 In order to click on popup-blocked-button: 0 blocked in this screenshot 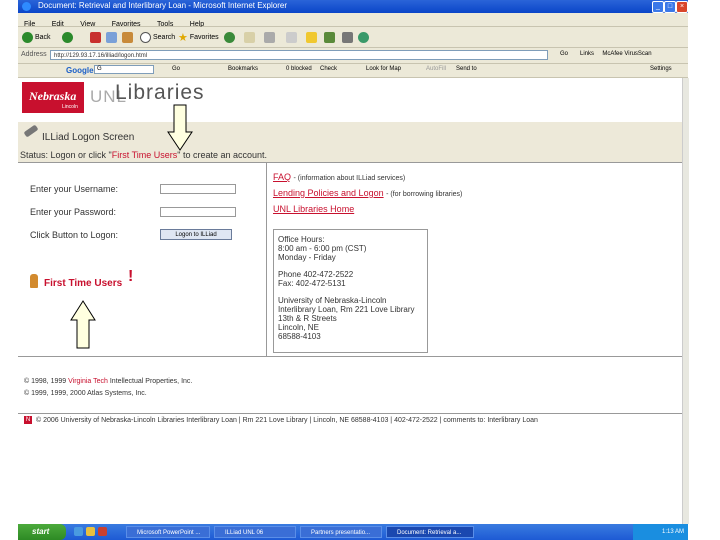, I will do `click(299, 69)`.